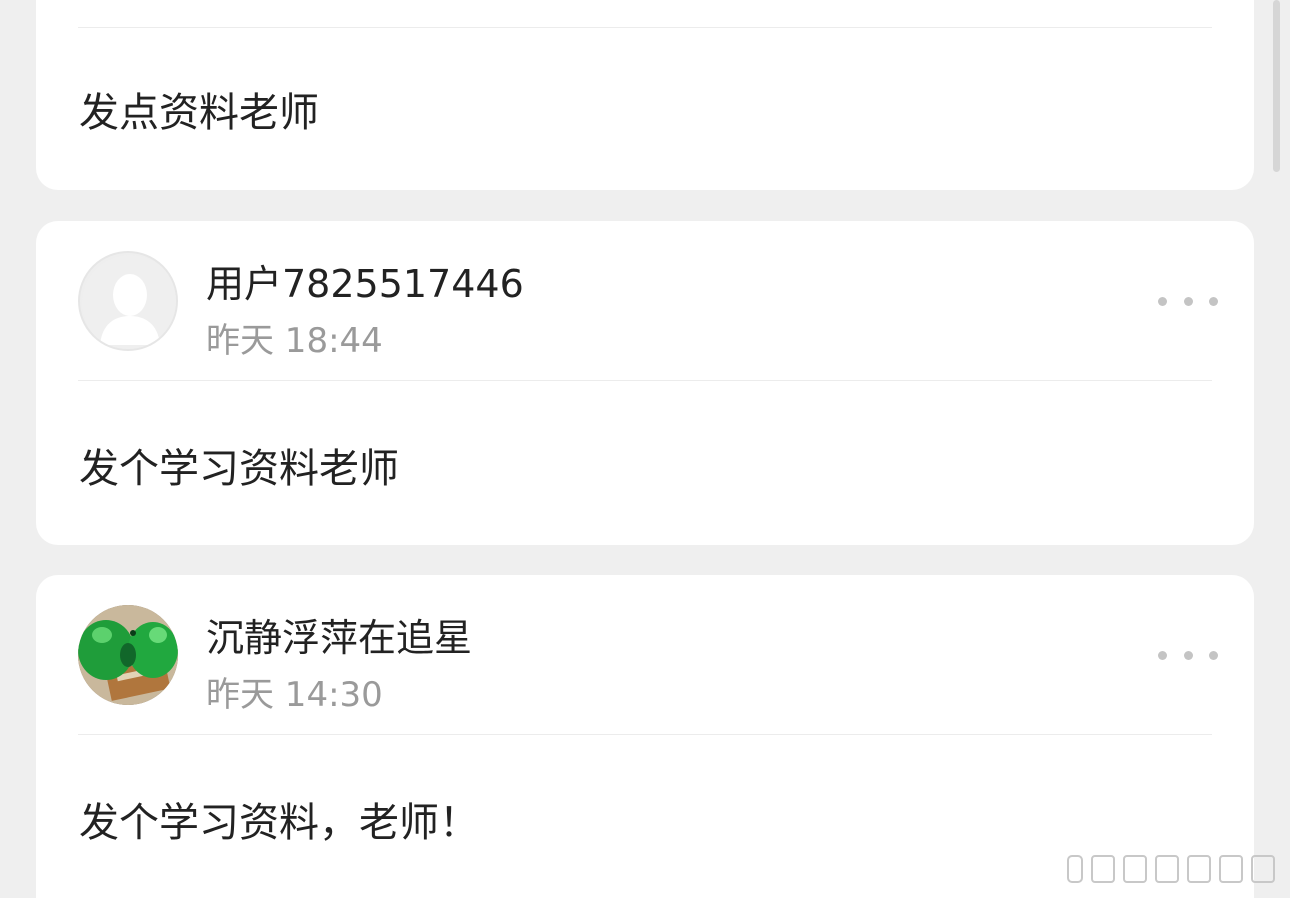 The image size is (1290, 898). I want to click on watermark-logo, so click(1171, 869).